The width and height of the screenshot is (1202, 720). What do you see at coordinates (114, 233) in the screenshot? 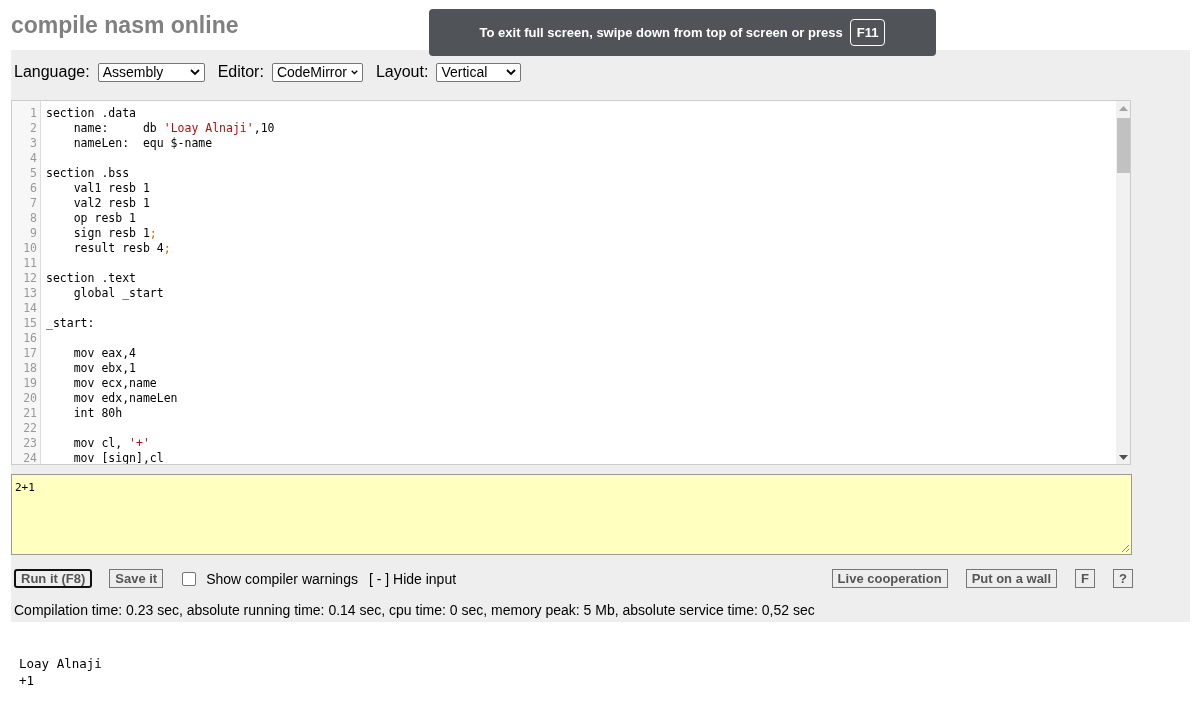
I see `code-line: sign resb 1;` at bounding box center [114, 233].